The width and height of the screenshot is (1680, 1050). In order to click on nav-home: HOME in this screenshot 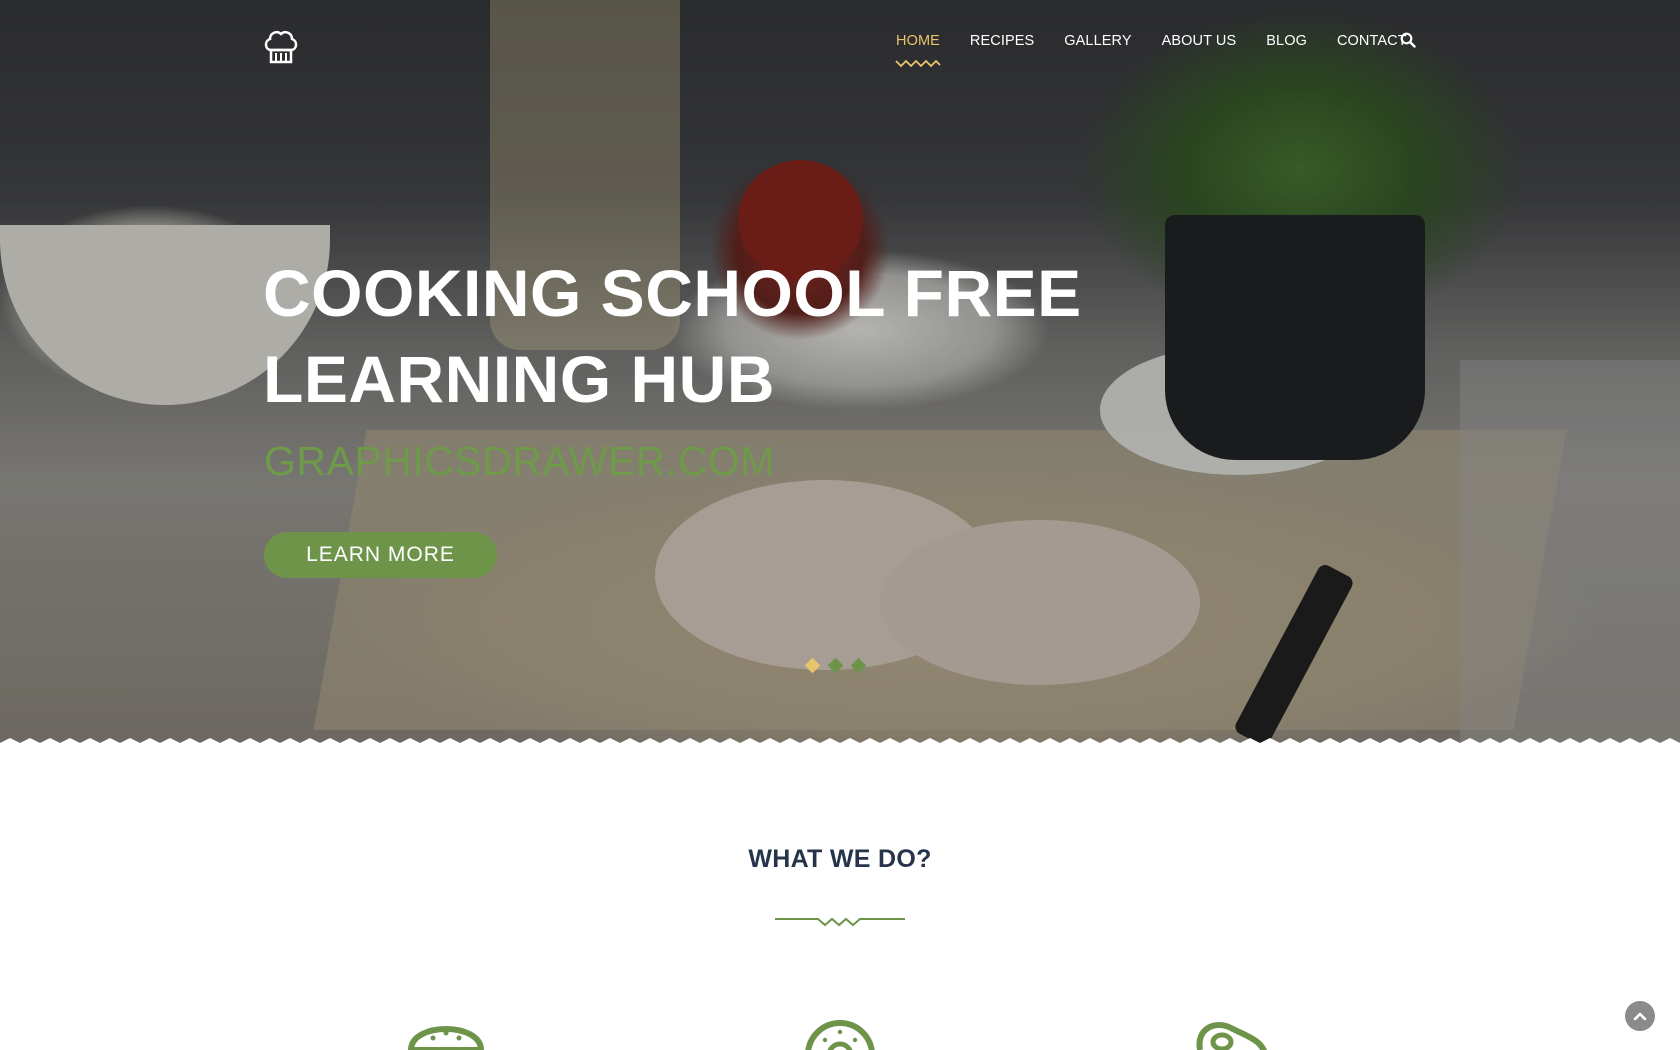, I will do `click(918, 41)`.